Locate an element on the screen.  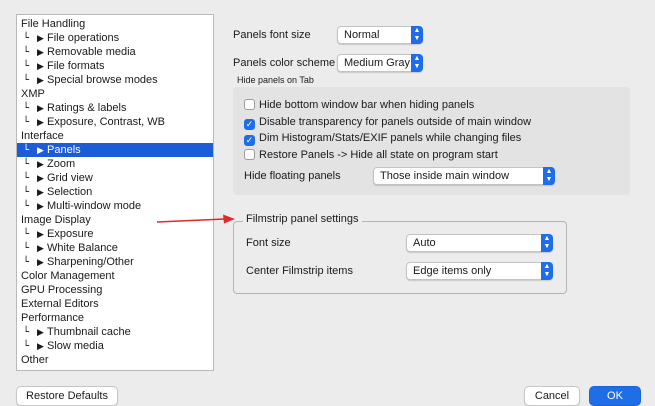
sidebar-item: └ ▶ File formats is located at coordinates (115, 66).